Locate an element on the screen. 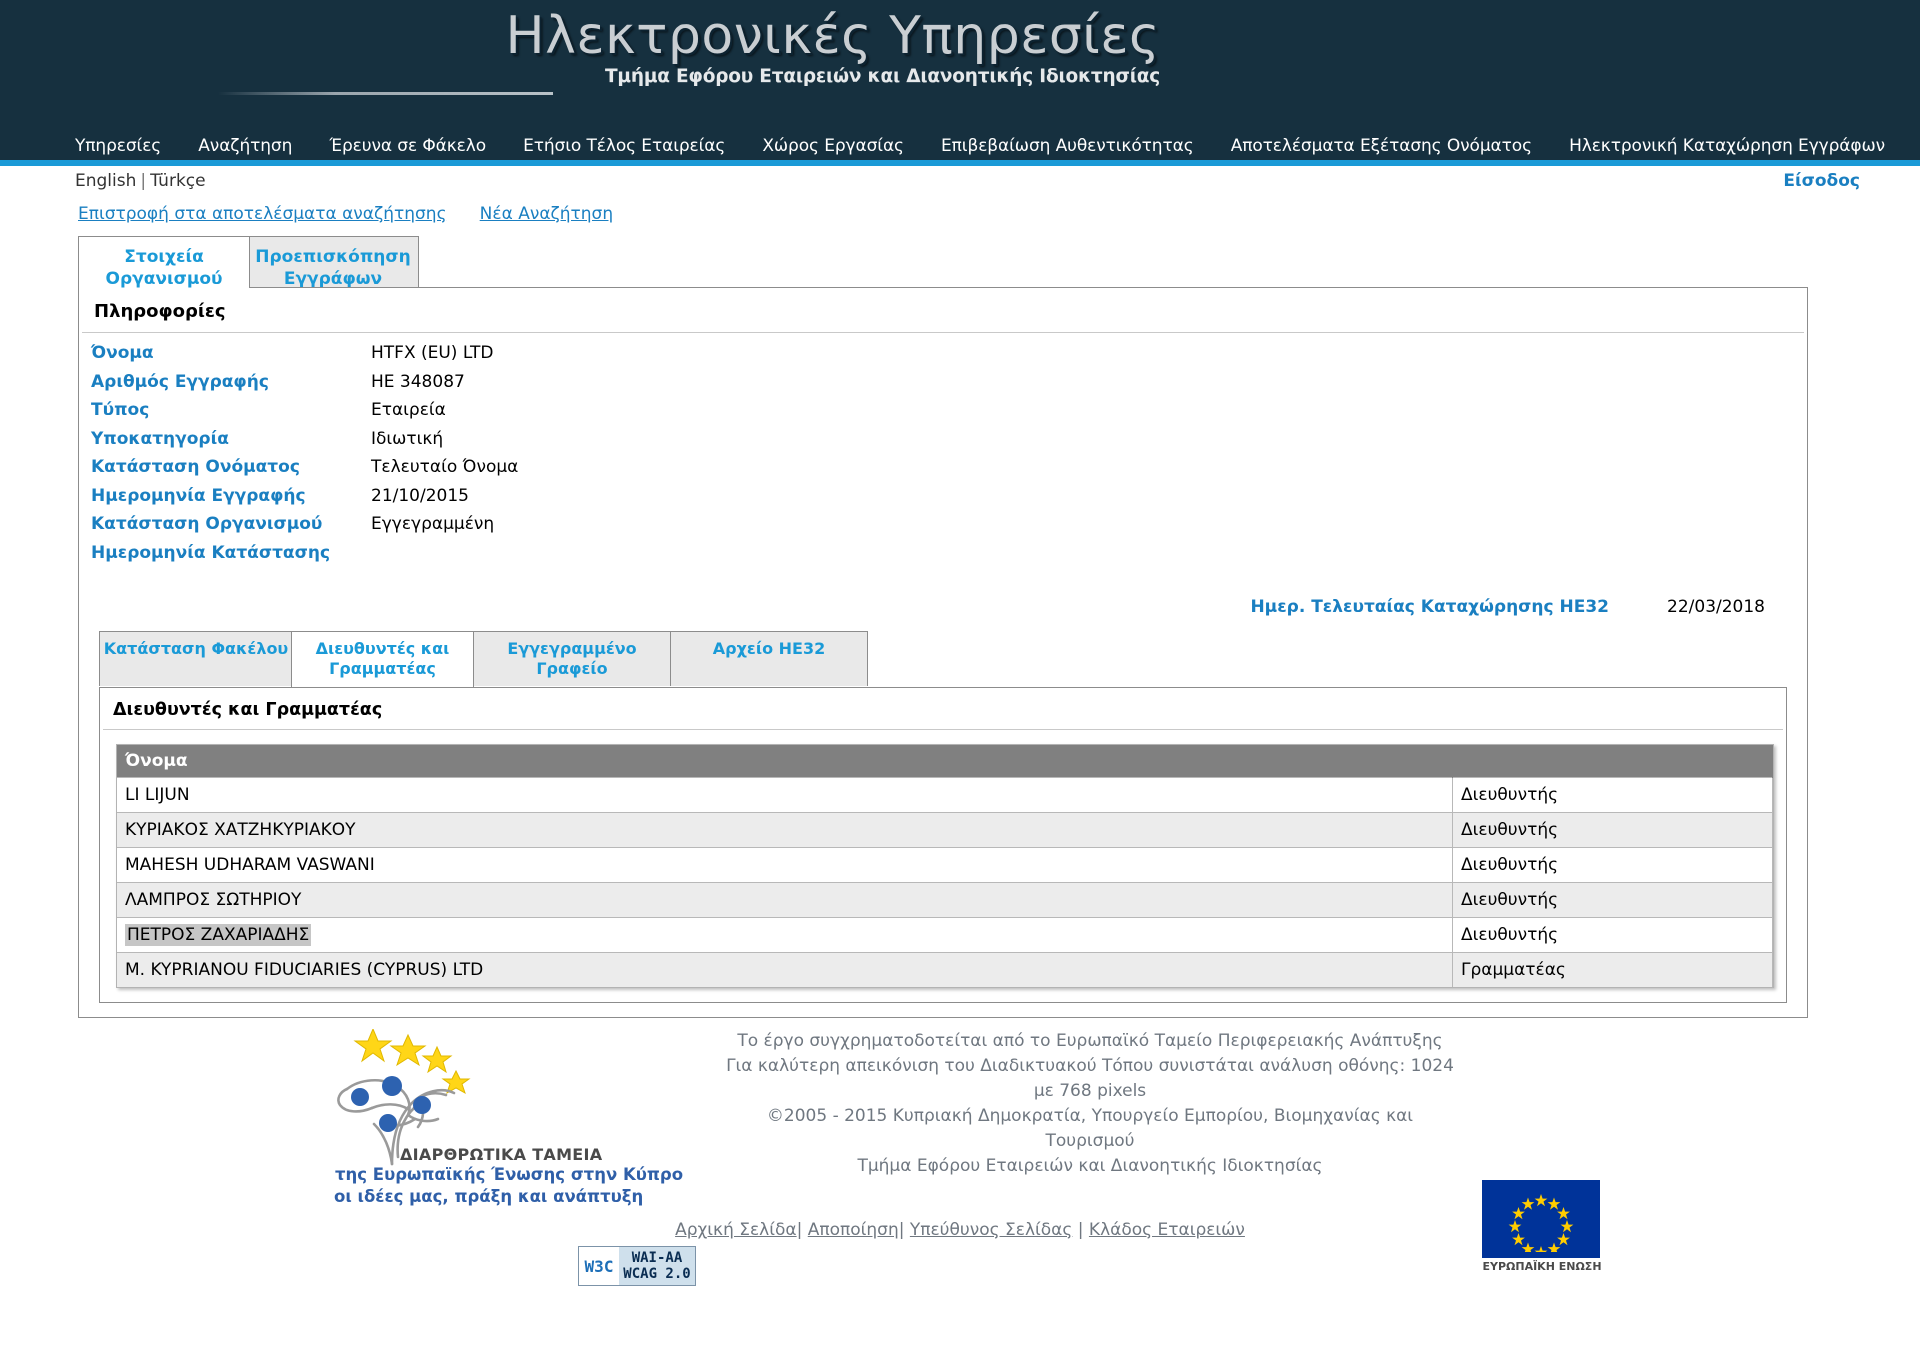 The width and height of the screenshot is (1920, 1356). info-value-subcategory: Ιδιωτική is located at coordinates (407, 438).